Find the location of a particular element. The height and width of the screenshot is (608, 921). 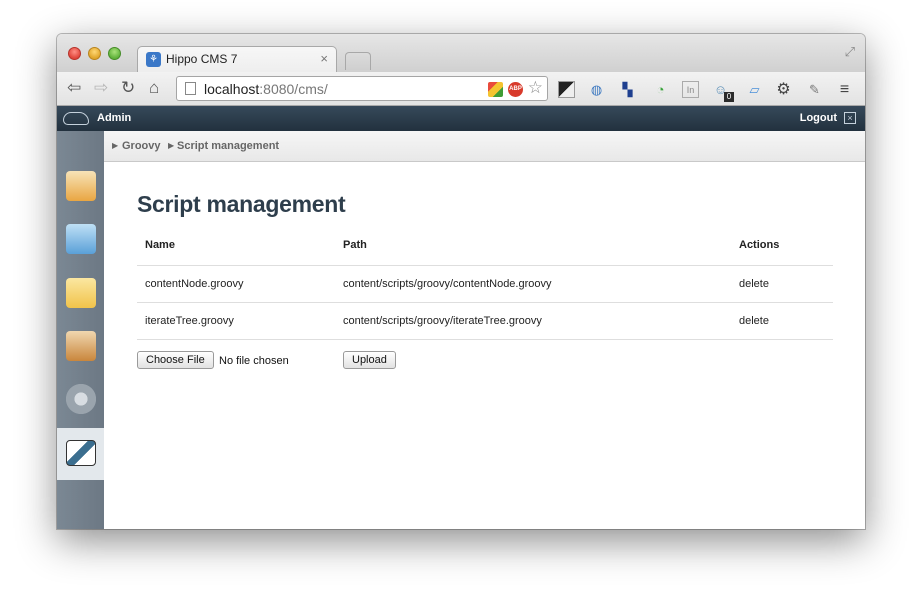

extension-color-icon is located at coordinates (495, 89).